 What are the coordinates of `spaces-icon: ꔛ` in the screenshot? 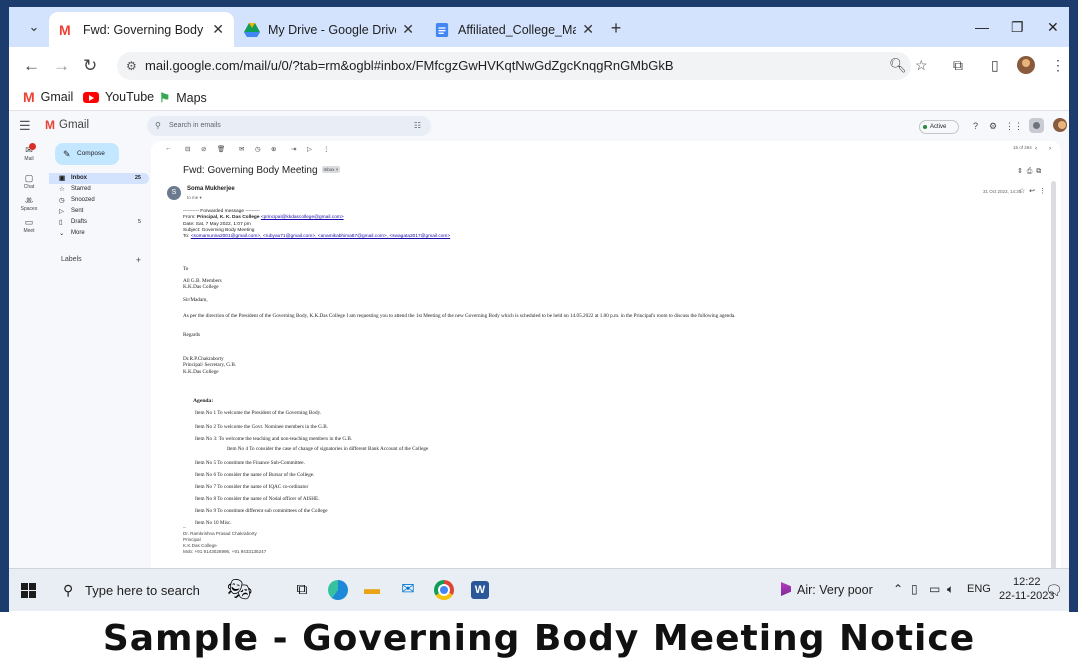 It's located at (29, 200).